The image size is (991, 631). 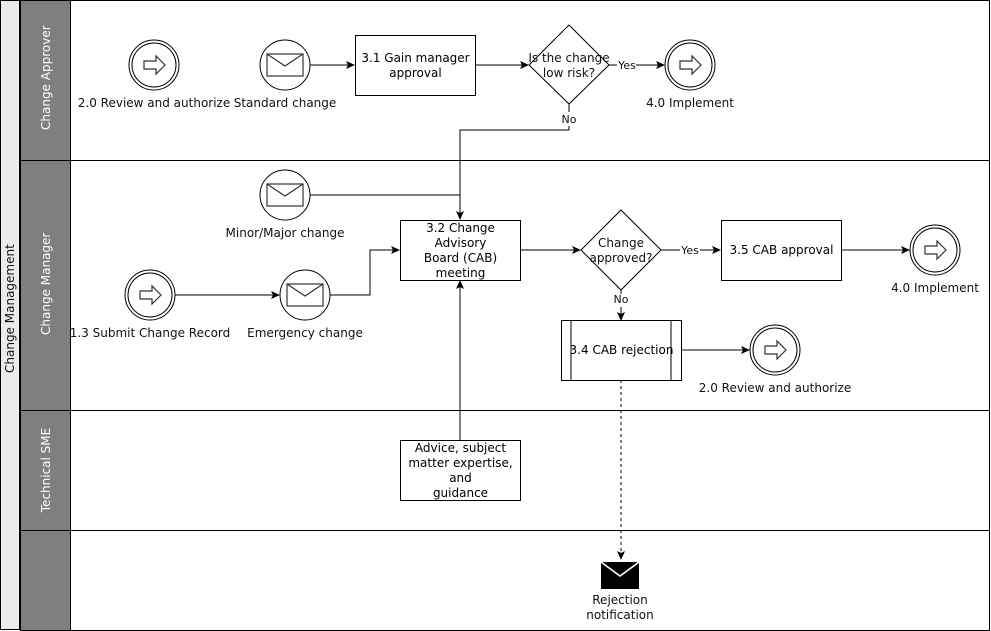 I want to click on task-label: 3.1 Gain manager, so click(x=415, y=57).